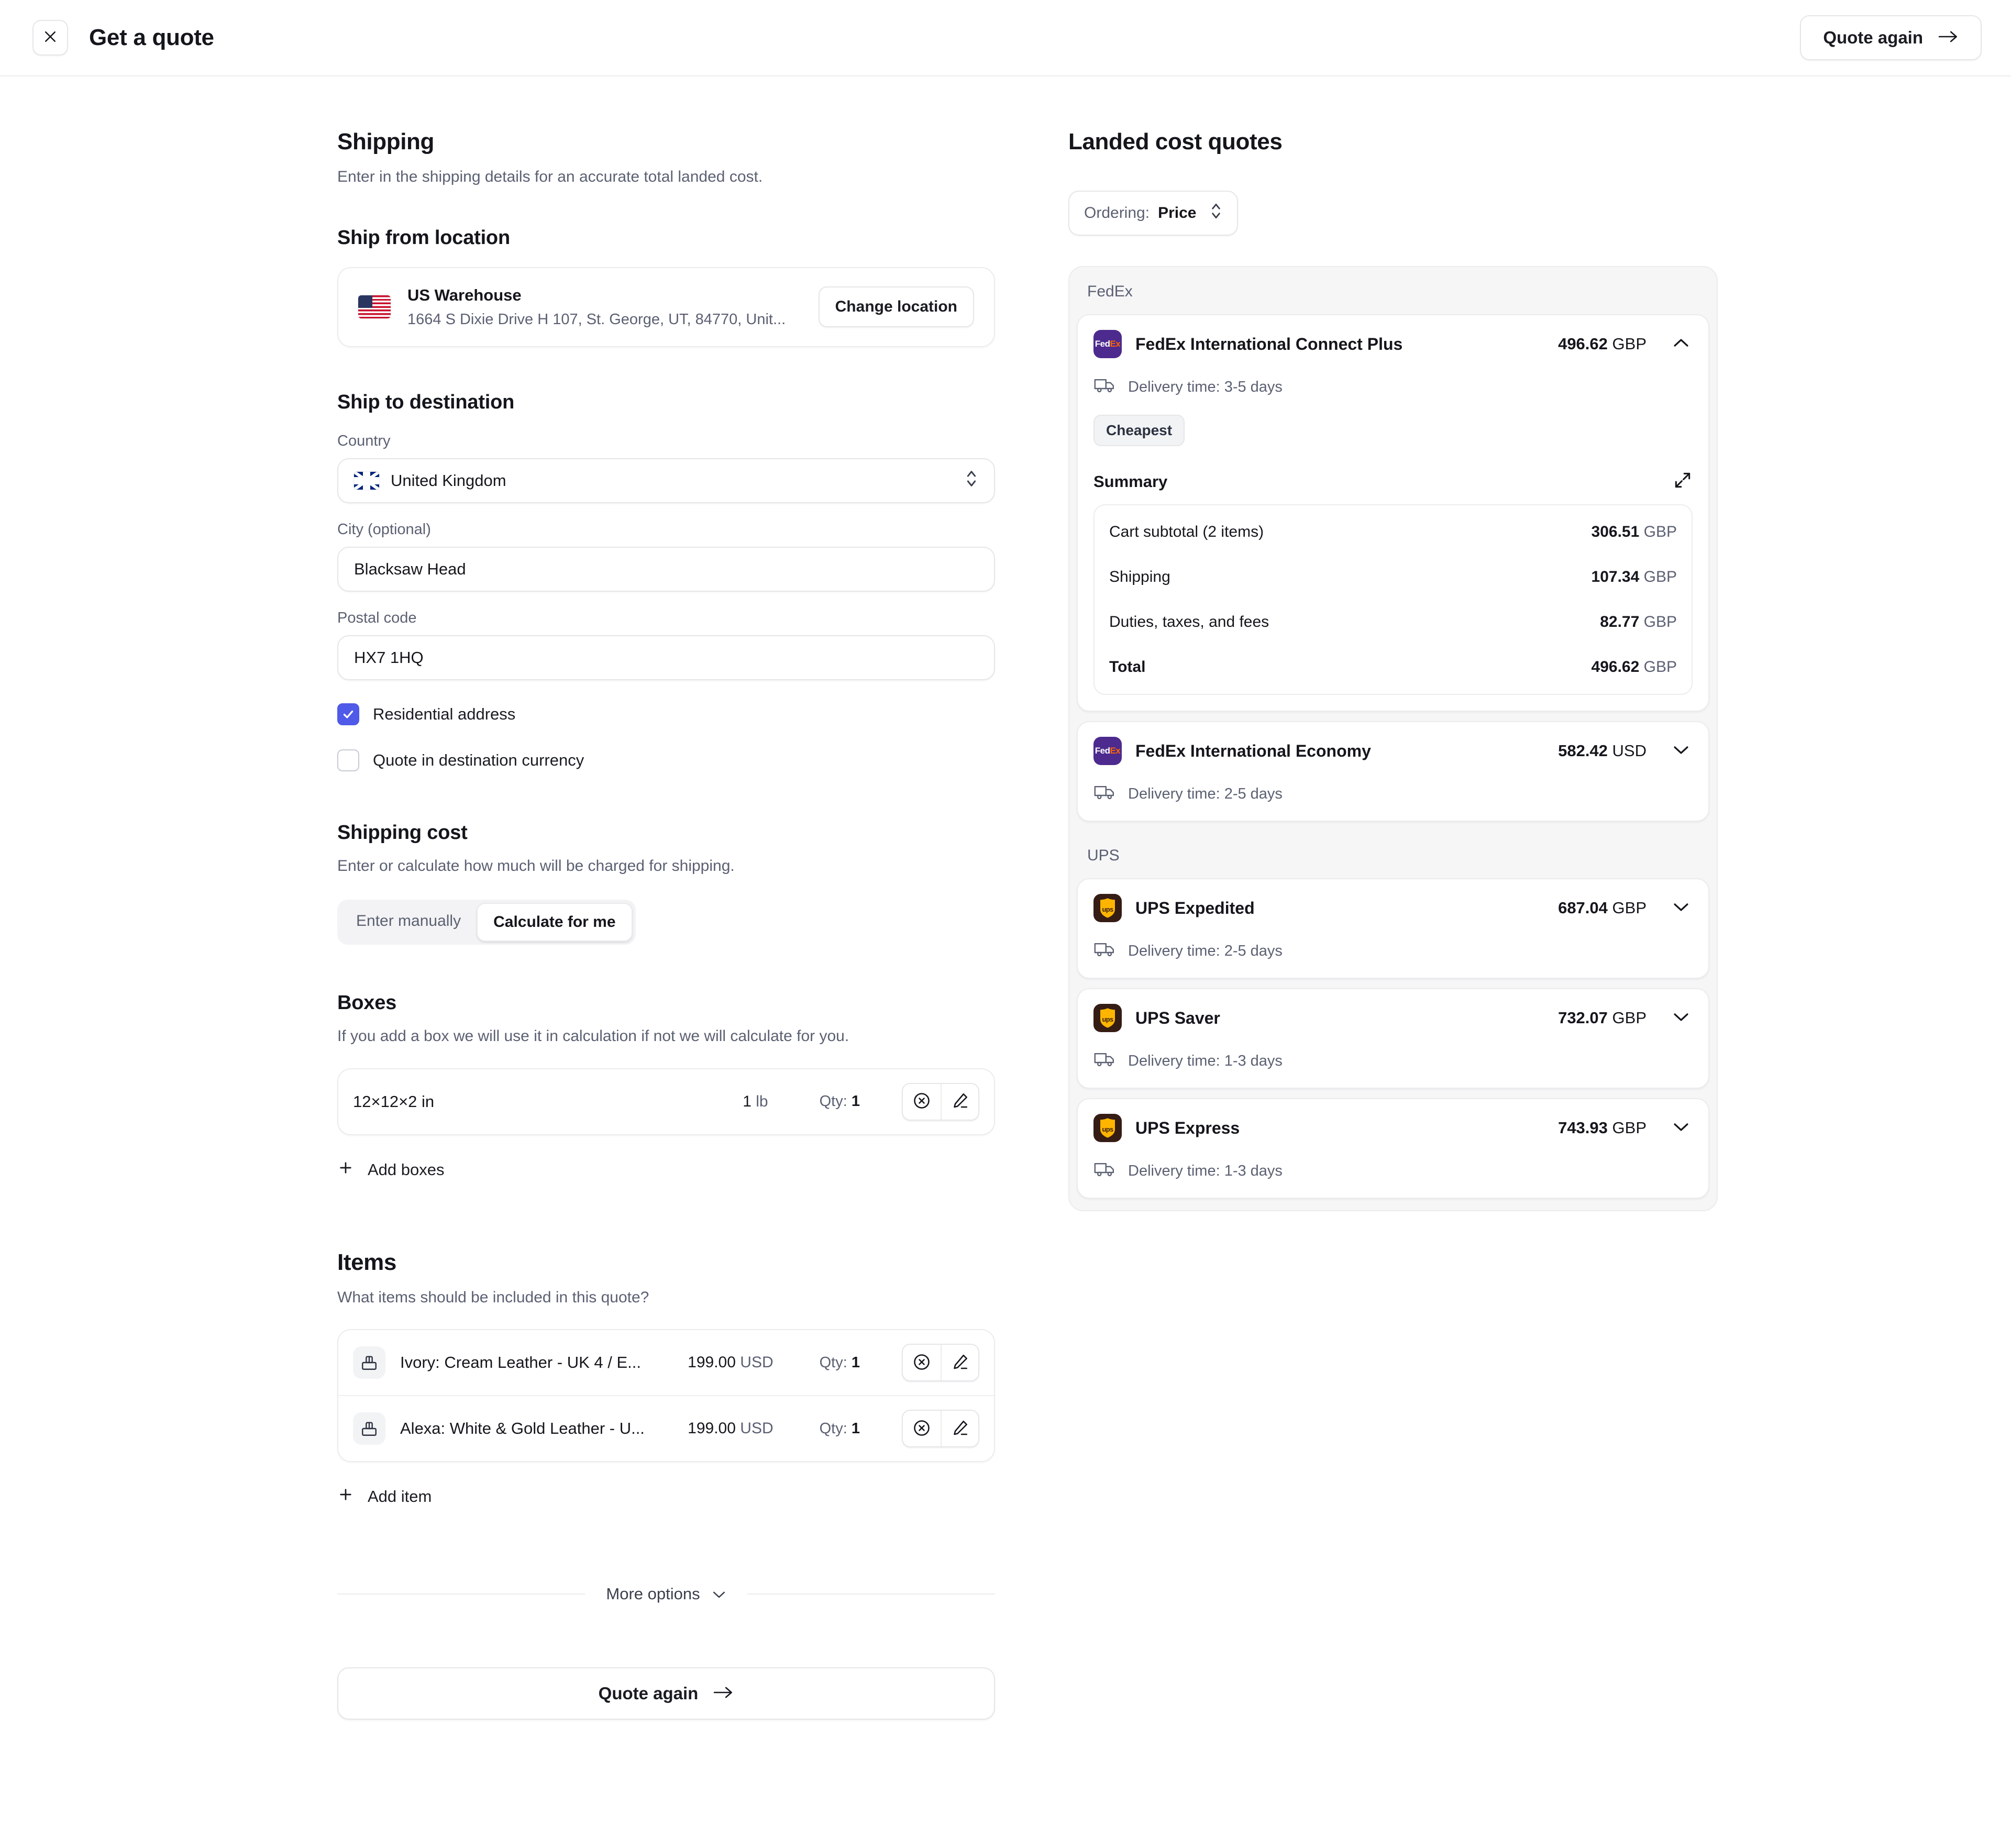 This screenshot has width=2011, height=1848. What do you see at coordinates (1205, 1060) in the screenshot?
I see `delivery-time-text: Delivery time: 1-3 days` at bounding box center [1205, 1060].